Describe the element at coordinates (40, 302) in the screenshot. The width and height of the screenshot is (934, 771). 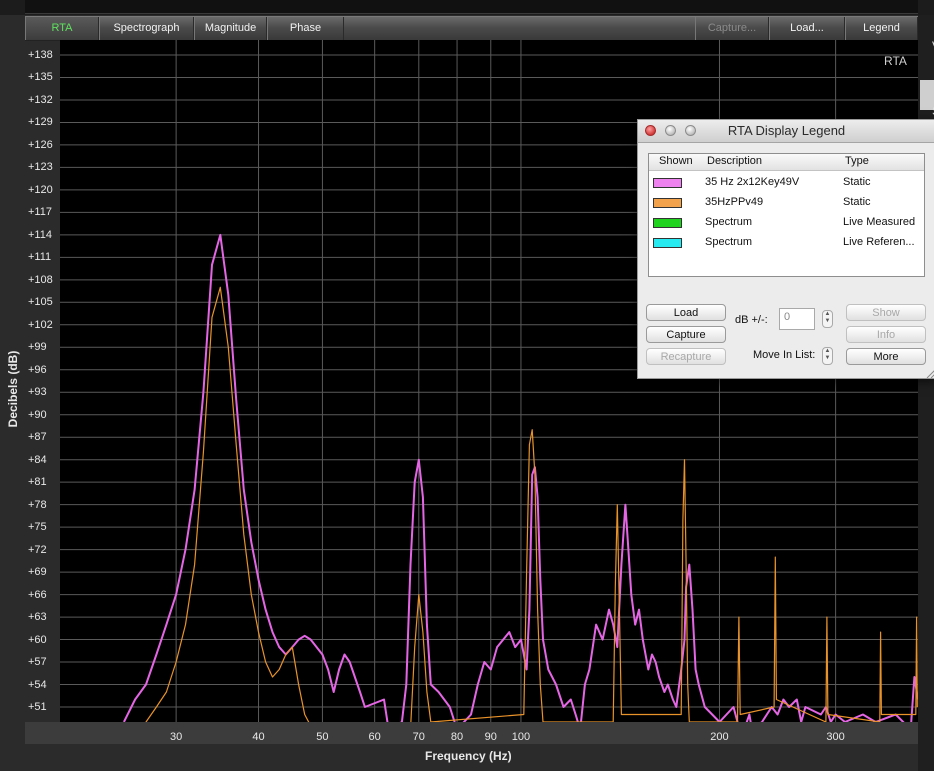
I see `y-tick-label: +105` at that location.